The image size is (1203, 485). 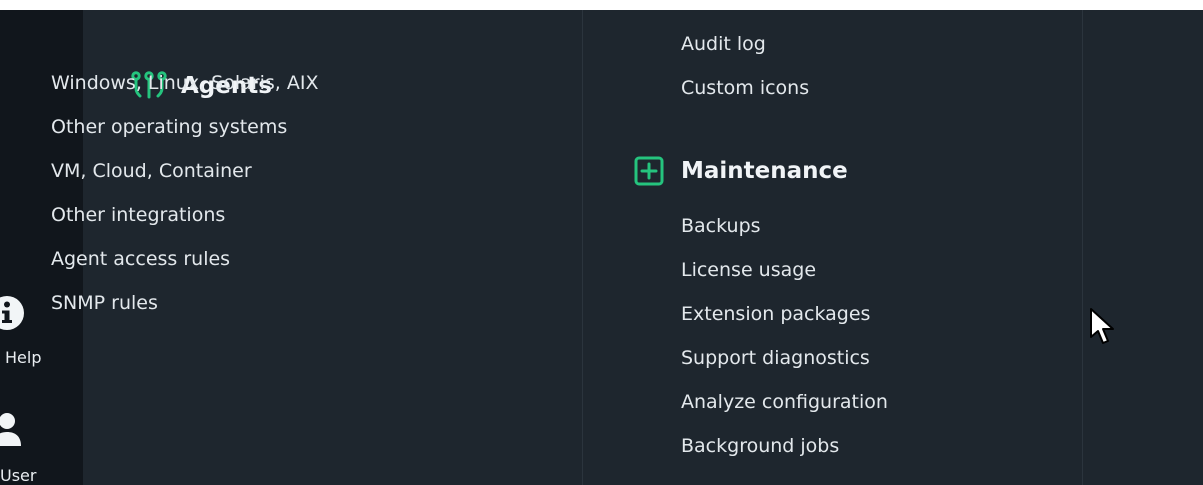 What do you see at coordinates (184, 83) in the screenshot?
I see `menu-item-windows-linux-solaris-aix: Windows, Linux, Solaris, AIX` at bounding box center [184, 83].